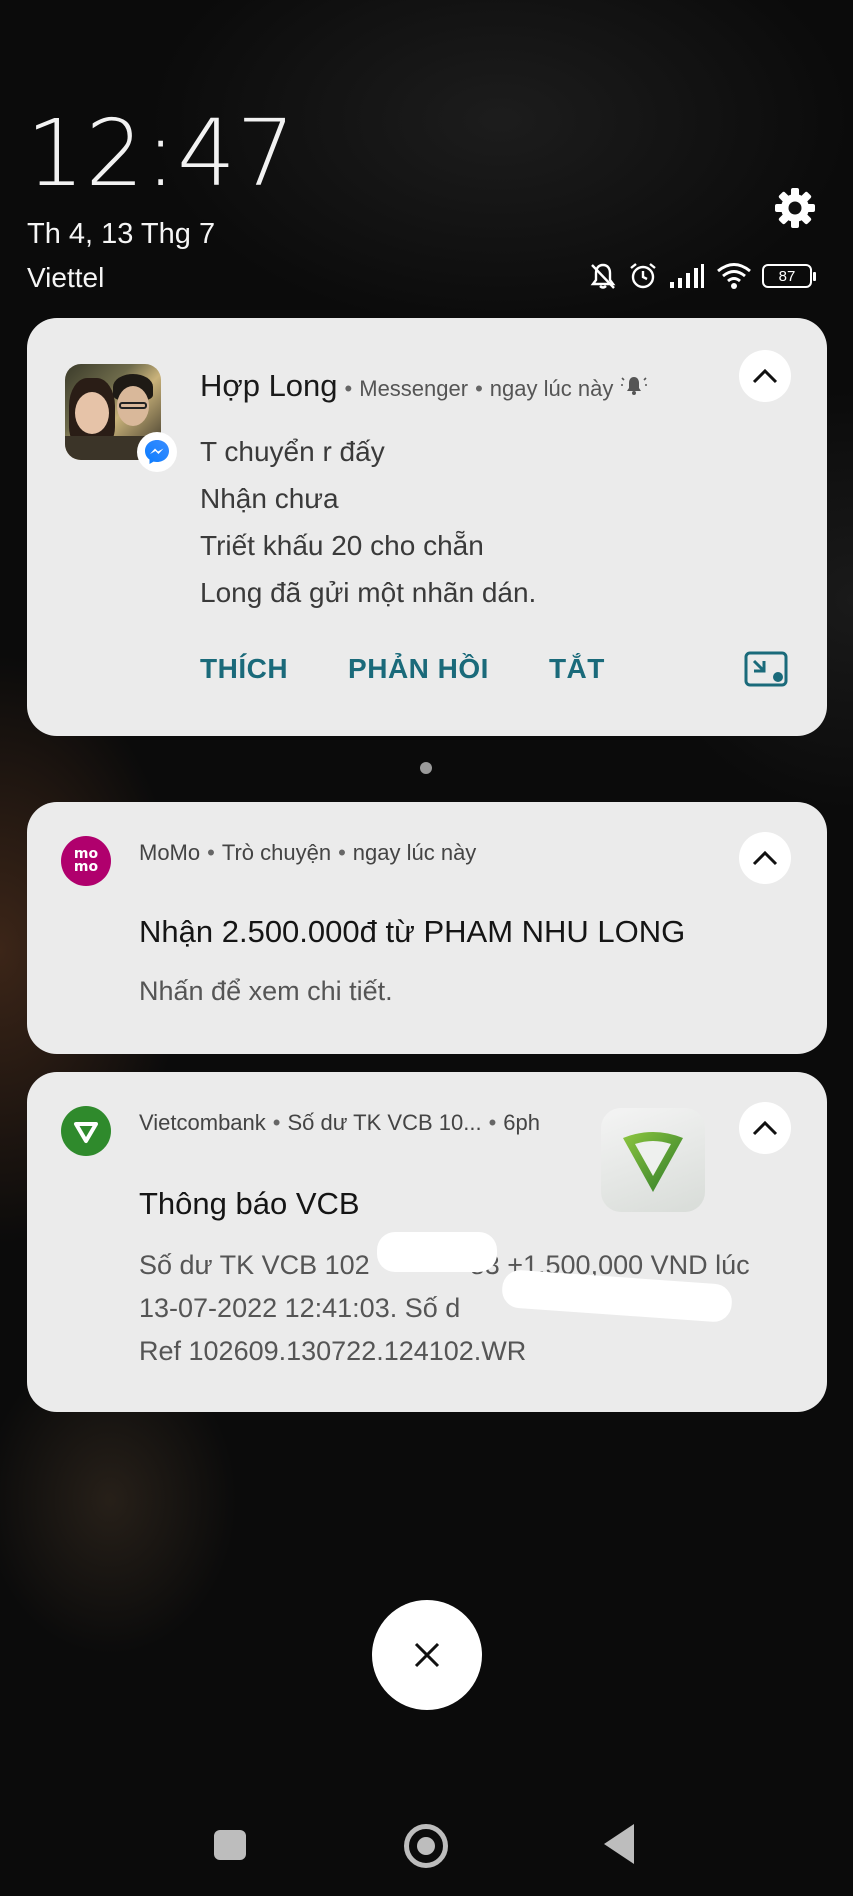 The image size is (853, 1896). What do you see at coordinates (426, 768) in the screenshot?
I see `page-indicator-dot` at bounding box center [426, 768].